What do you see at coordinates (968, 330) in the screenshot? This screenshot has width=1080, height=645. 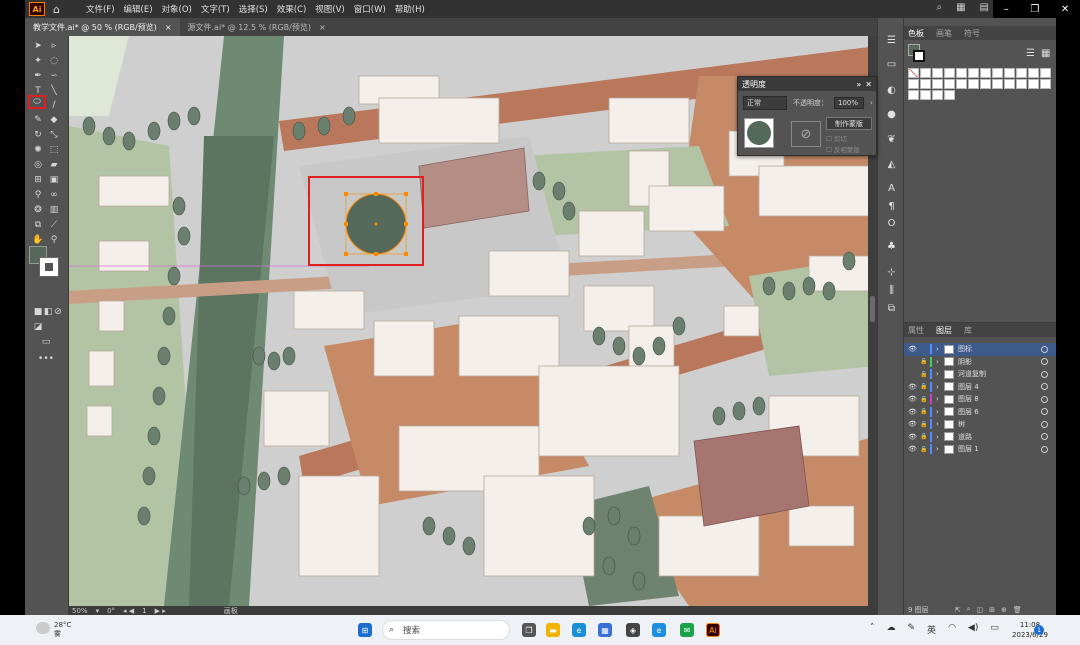 I see `tab-libraries: 库` at bounding box center [968, 330].